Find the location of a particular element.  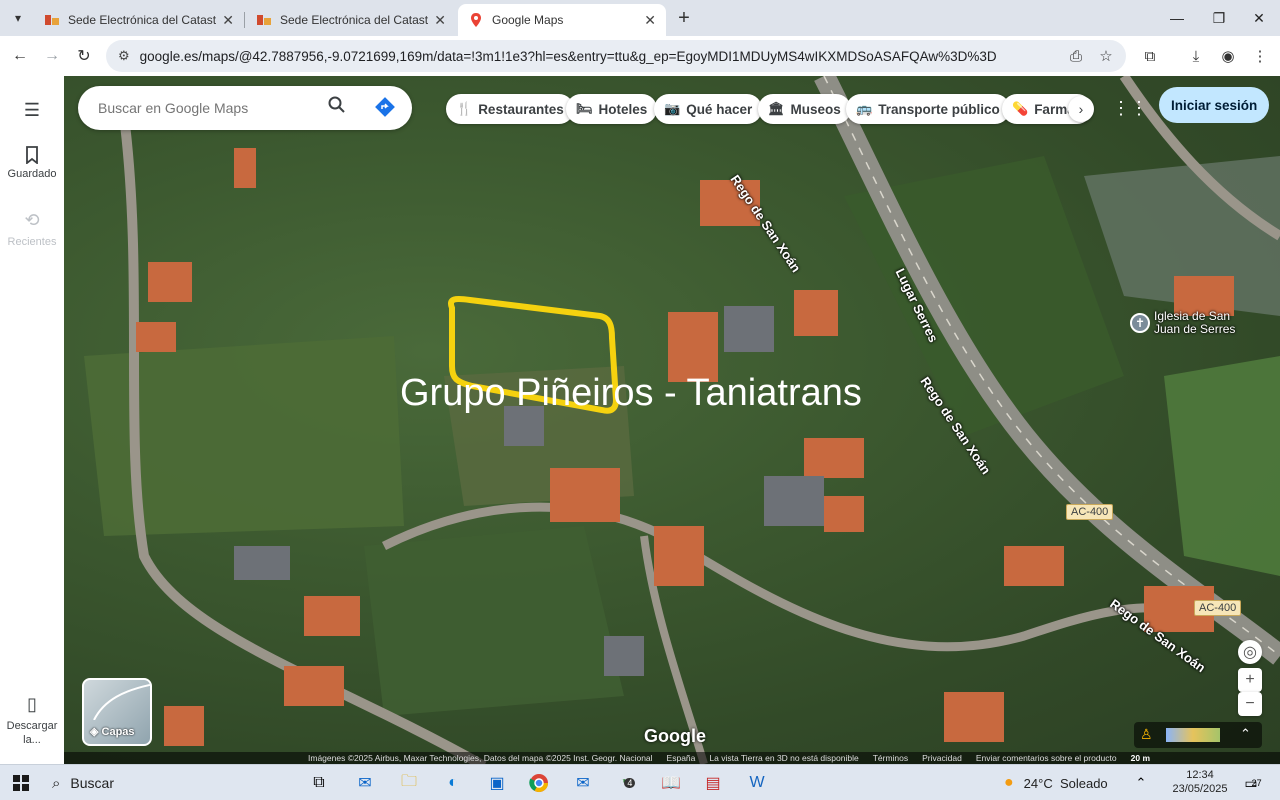

extensions-icon: ⧉ is located at coordinates (1150, 56).